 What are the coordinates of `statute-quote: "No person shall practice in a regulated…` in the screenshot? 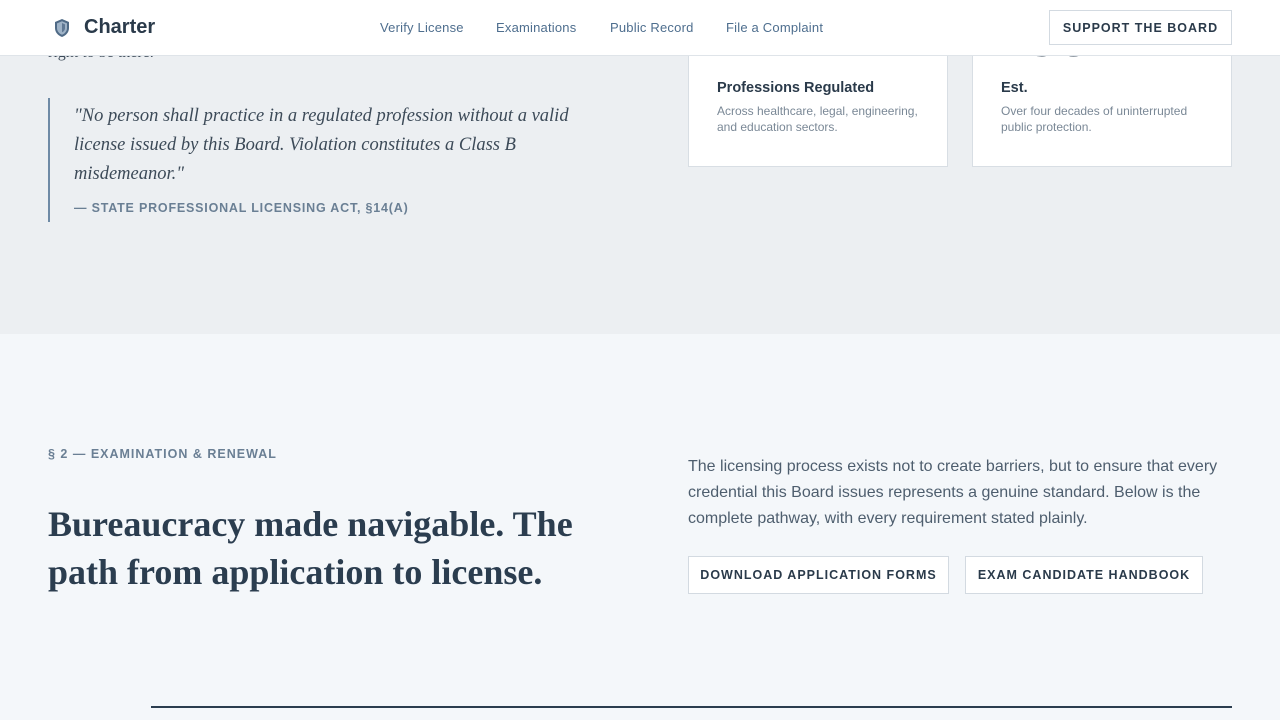 It's located at (318, 160).